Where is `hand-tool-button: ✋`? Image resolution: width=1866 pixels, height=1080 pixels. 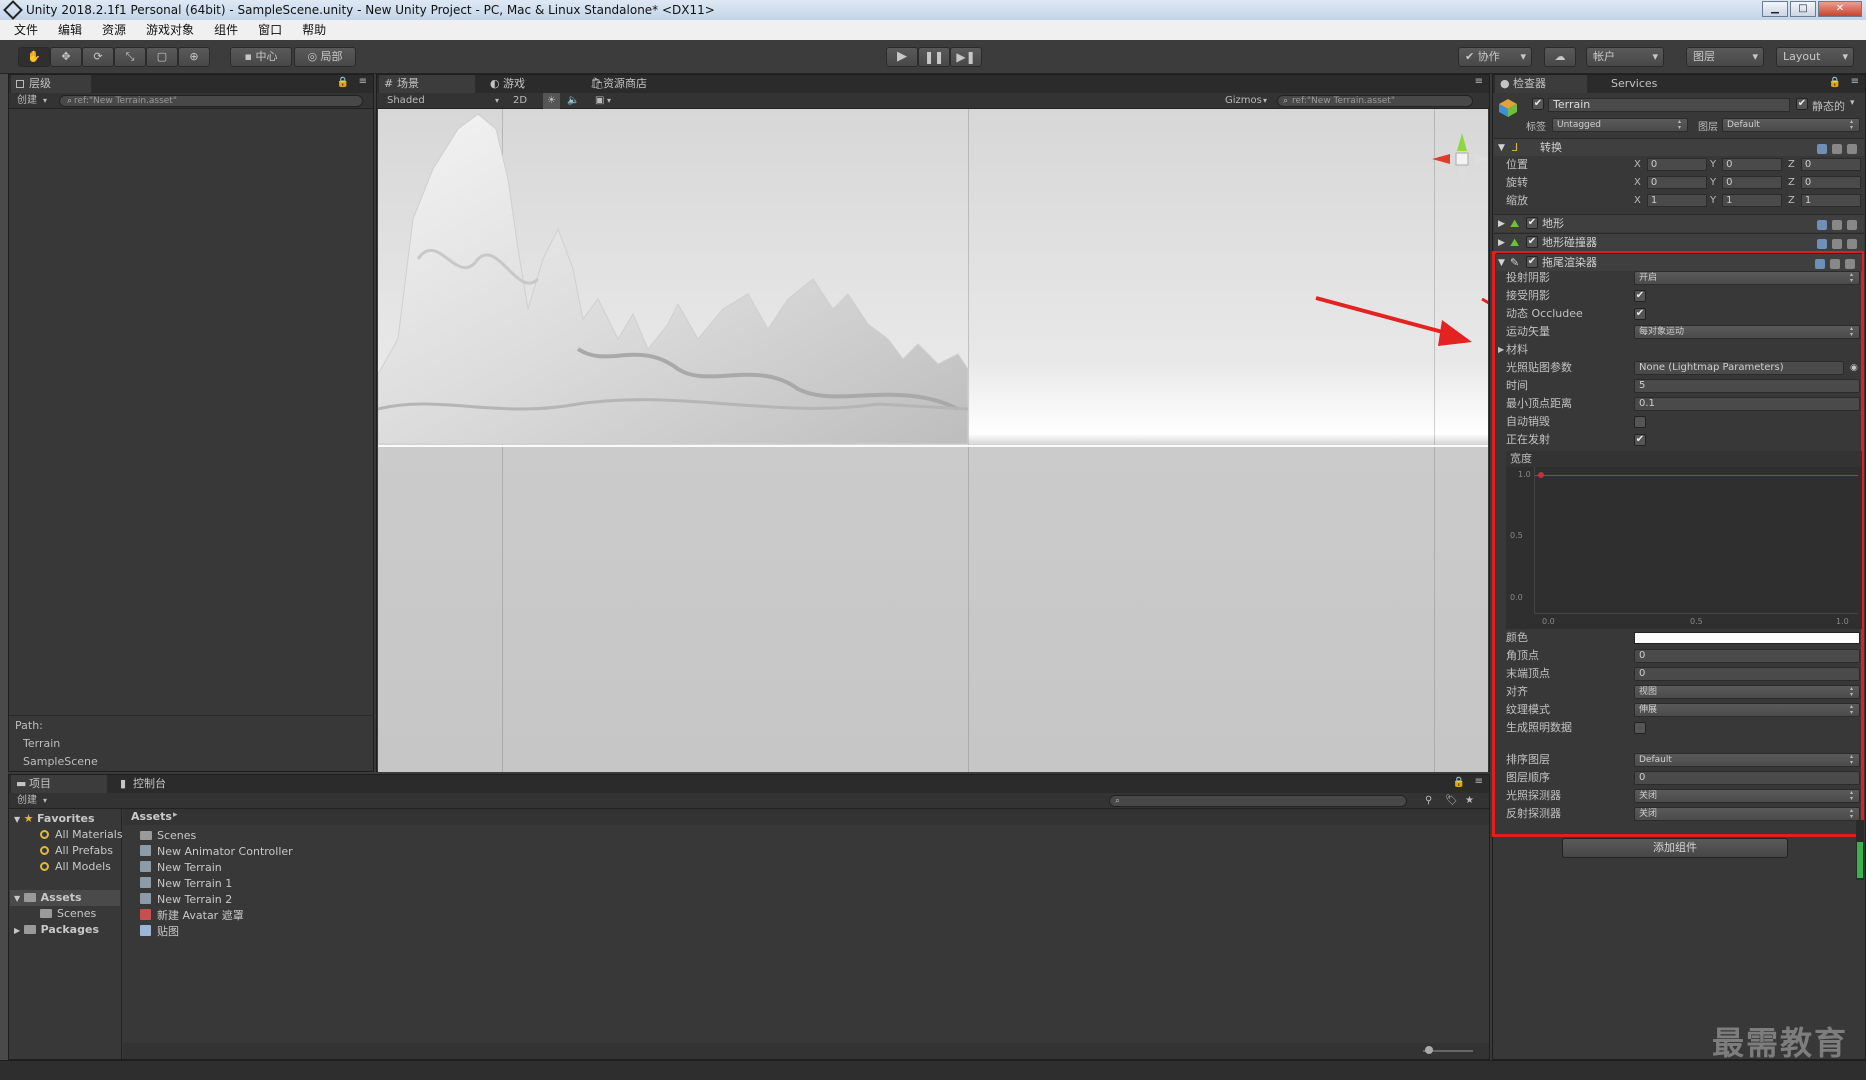
hand-tool-button: ✋ is located at coordinates (34, 57).